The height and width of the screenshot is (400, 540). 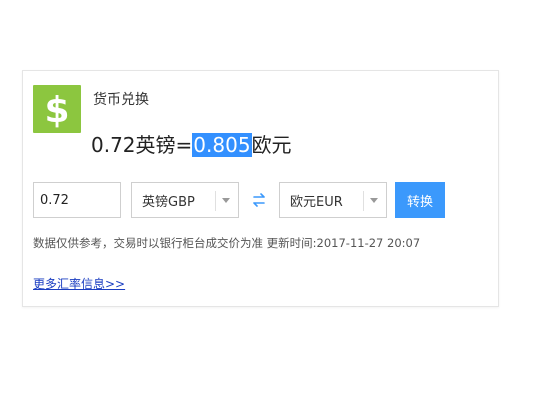 I want to click on converter-controls: 英镑GBP 欧元EUR 转换, so click(x=253, y=200).